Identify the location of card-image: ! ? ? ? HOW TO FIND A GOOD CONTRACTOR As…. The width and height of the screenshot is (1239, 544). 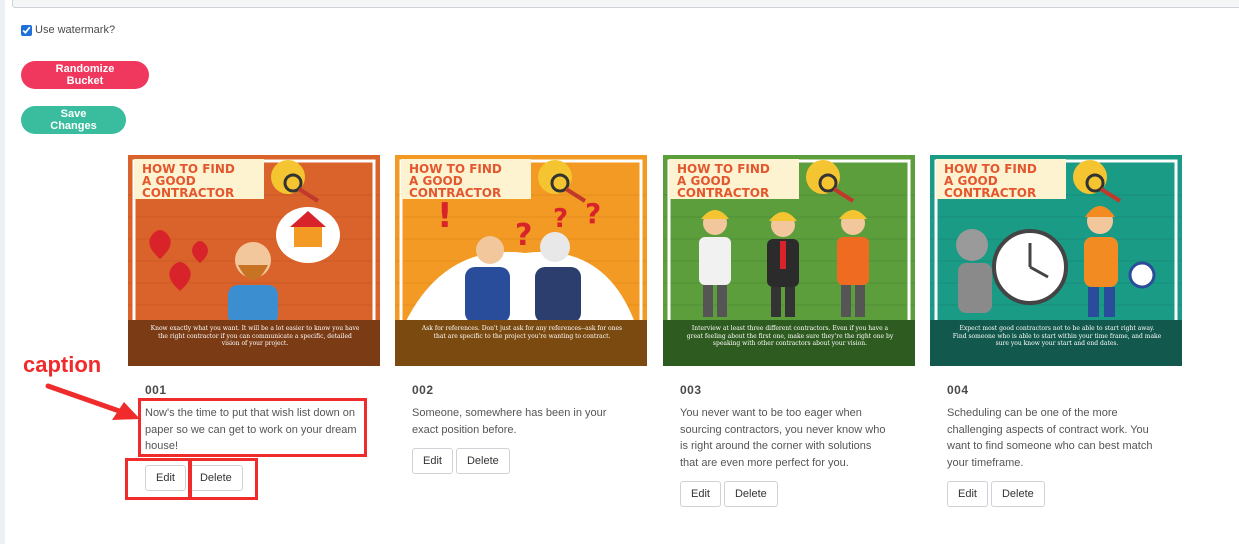
(521, 260).